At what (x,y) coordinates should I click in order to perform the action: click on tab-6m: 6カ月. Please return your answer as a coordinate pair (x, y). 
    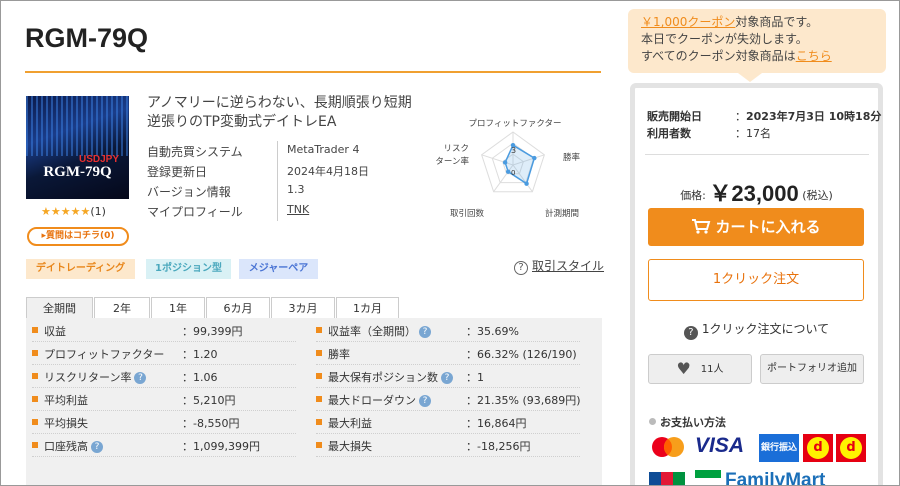
    Looking at the image, I should click on (238, 308).